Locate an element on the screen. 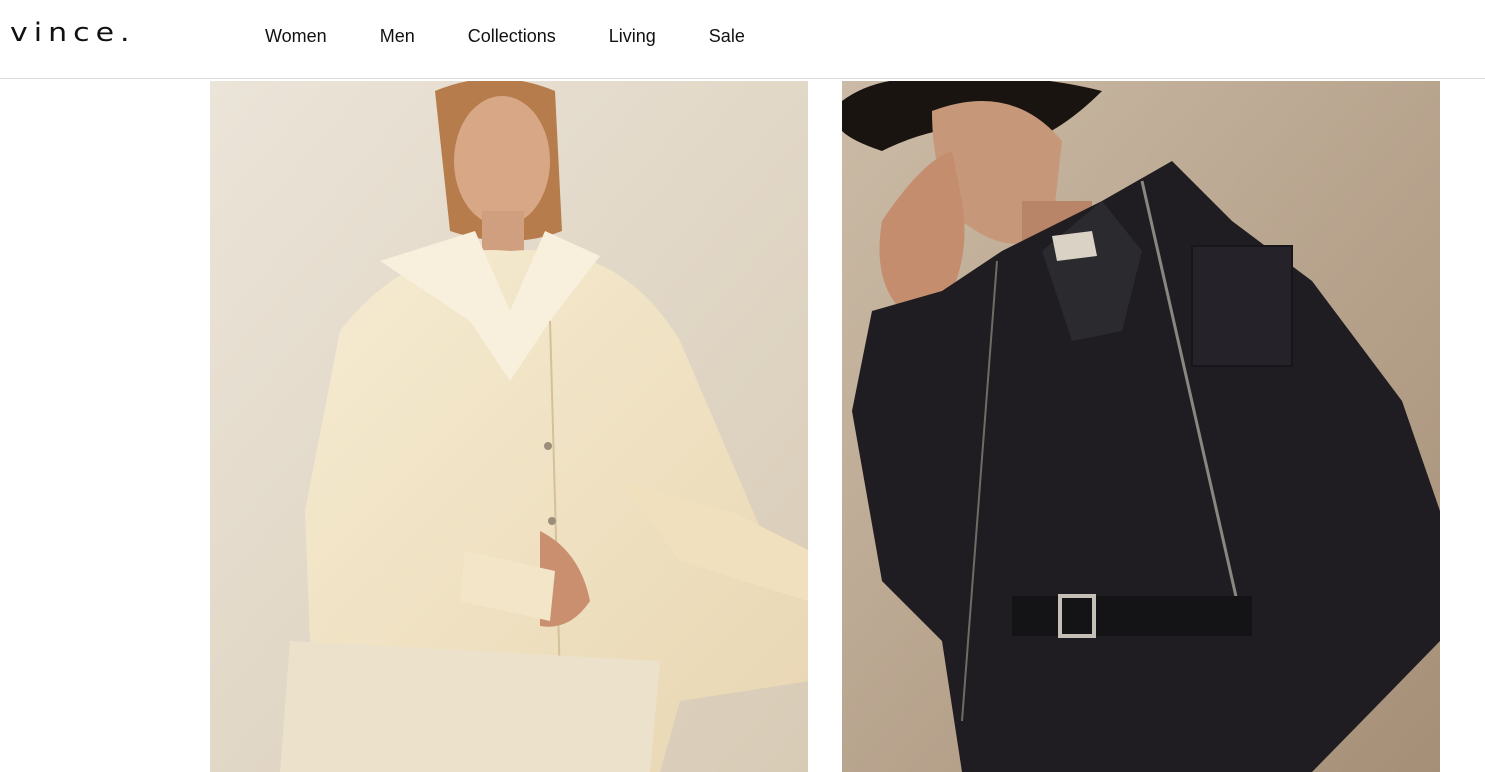 The width and height of the screenshot is (1485, 772). main-nav: Women Men Collections Living Sale is located at coordinates (531, 36).